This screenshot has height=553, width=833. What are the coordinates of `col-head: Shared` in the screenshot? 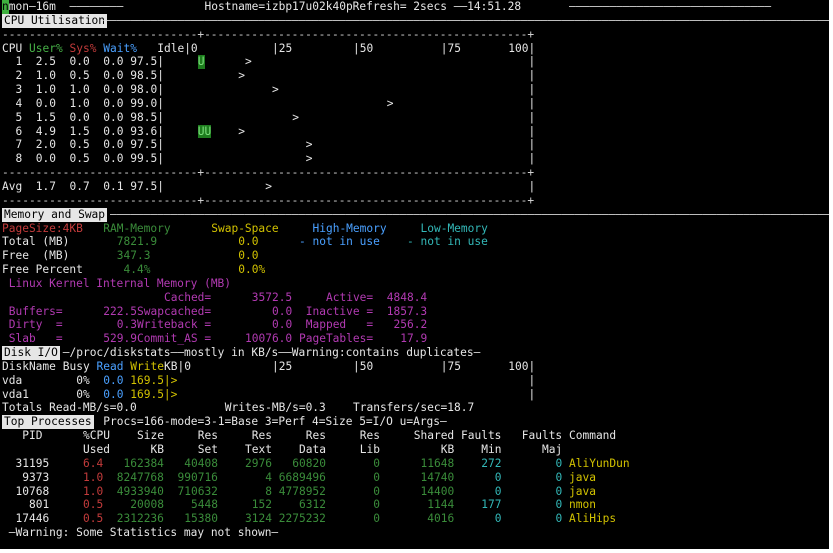 It's located at (434, 436).